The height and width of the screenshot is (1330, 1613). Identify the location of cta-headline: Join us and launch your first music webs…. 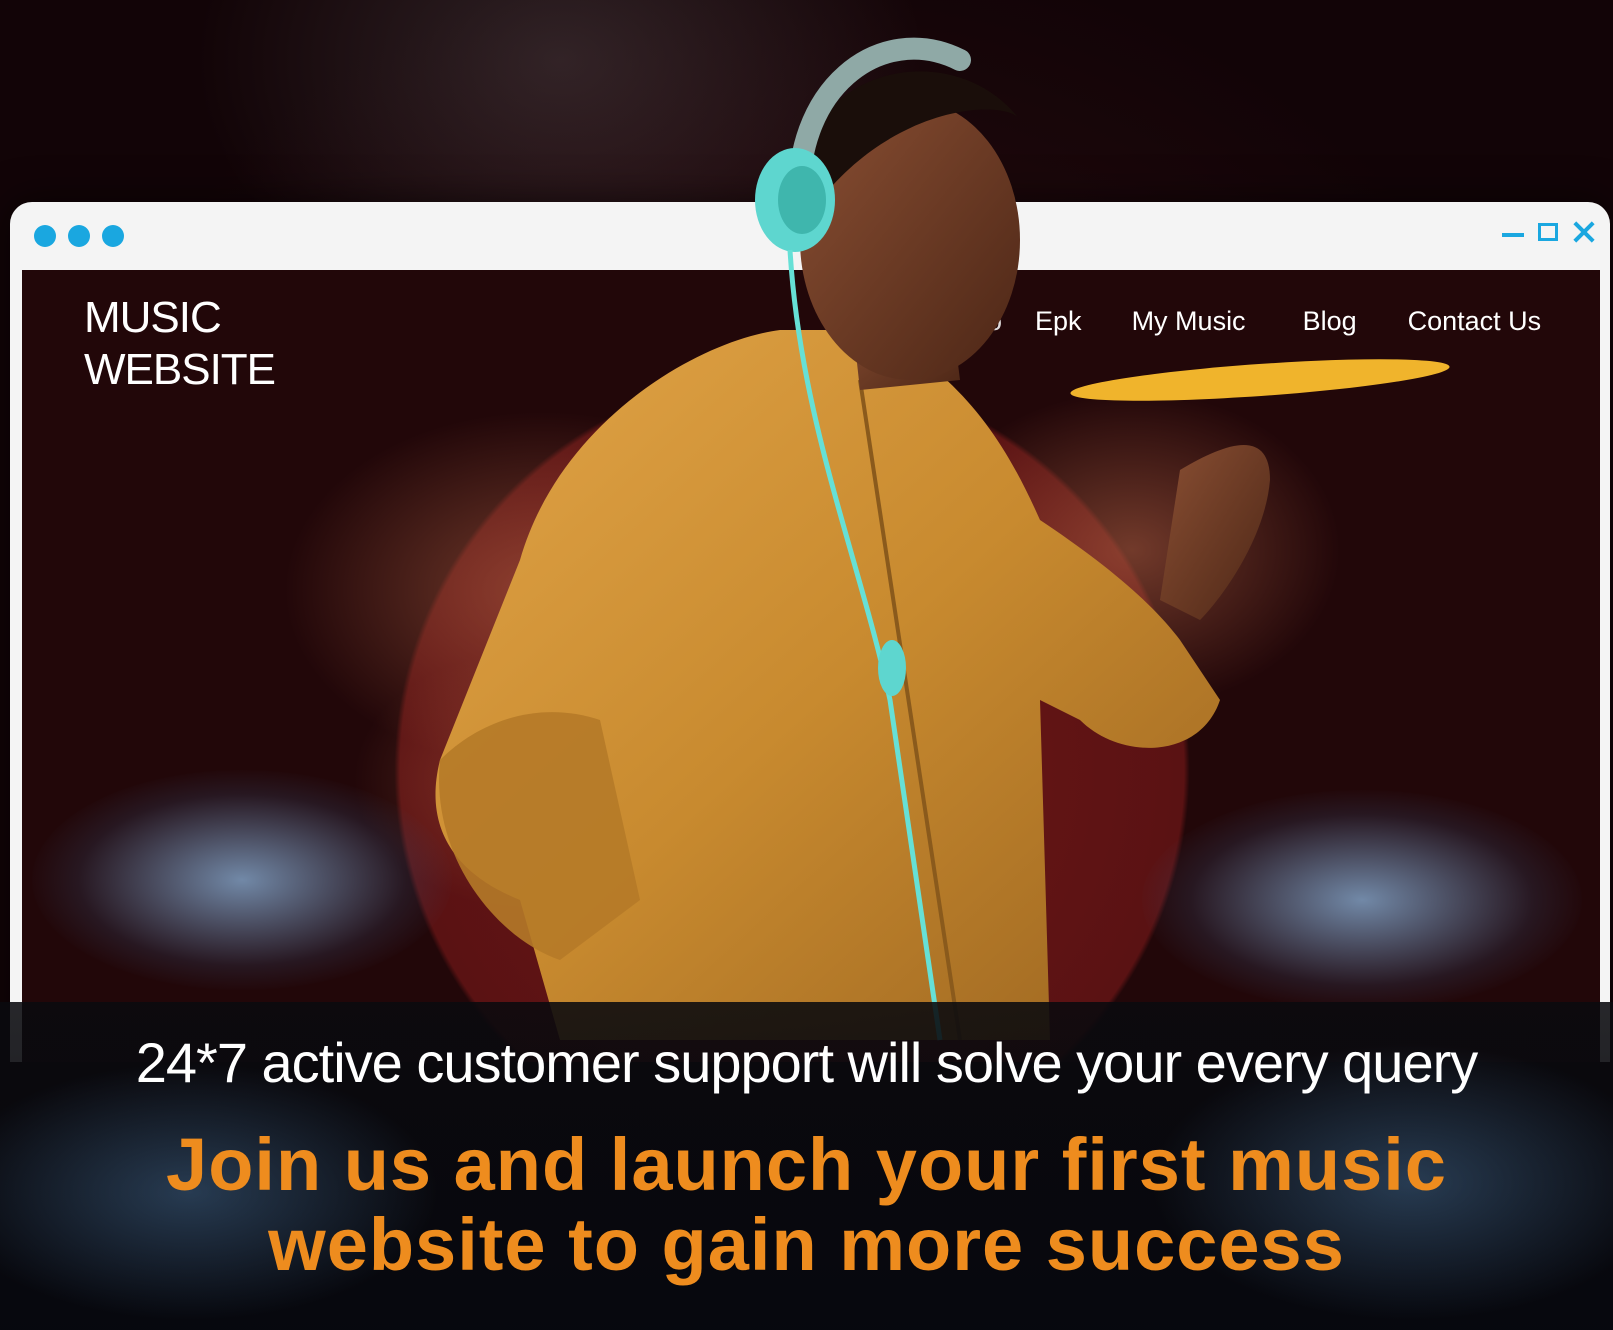
(806, 1205).